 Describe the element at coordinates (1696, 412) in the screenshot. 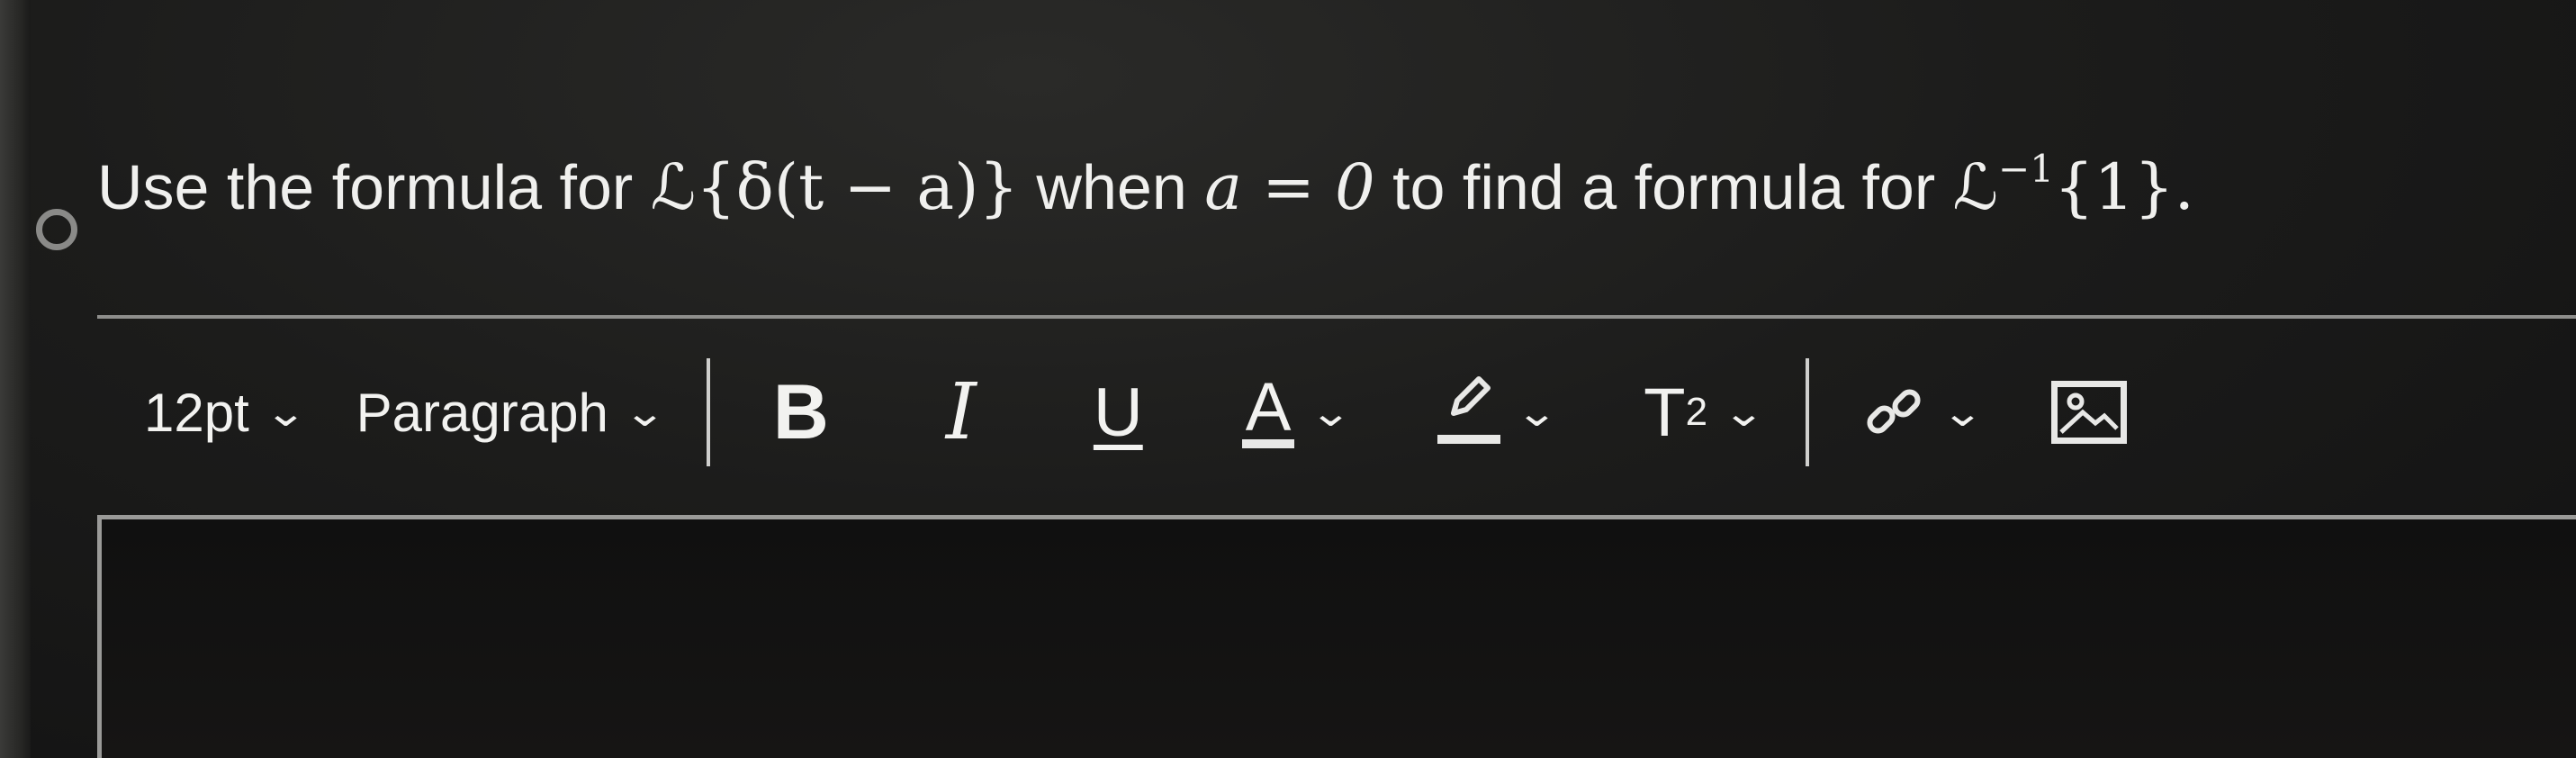

I see `superscript-exp: 2` at that location.